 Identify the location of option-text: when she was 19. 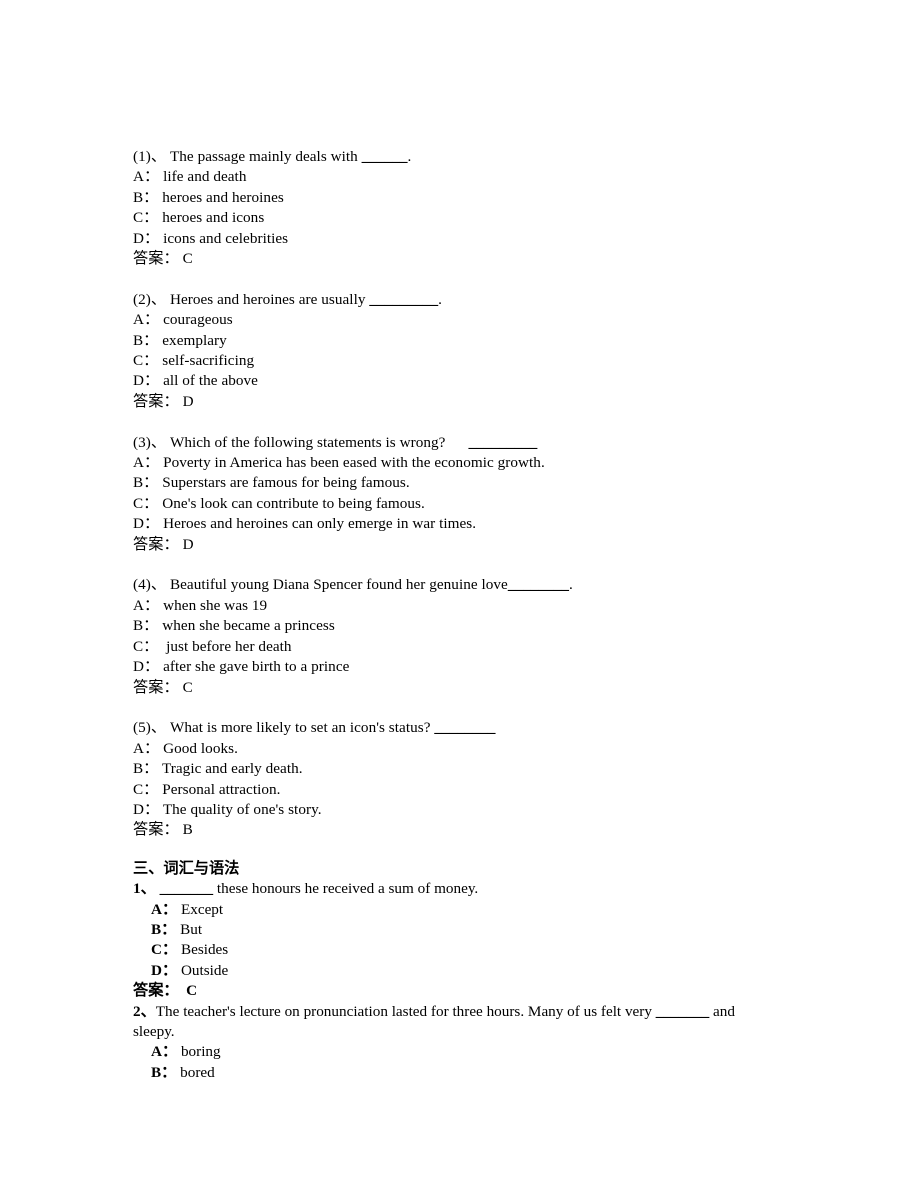
(213, 605).